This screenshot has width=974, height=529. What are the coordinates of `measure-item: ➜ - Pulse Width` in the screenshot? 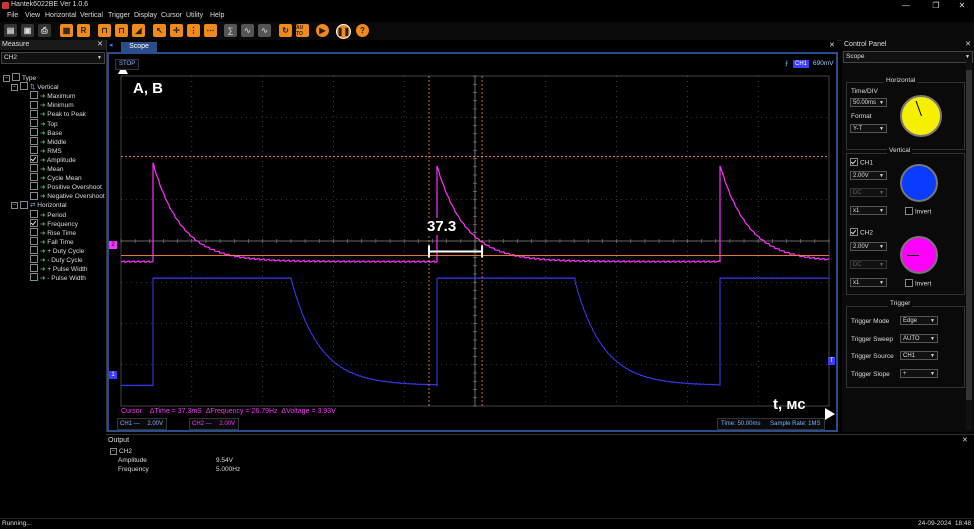 It's located at (58, 278).